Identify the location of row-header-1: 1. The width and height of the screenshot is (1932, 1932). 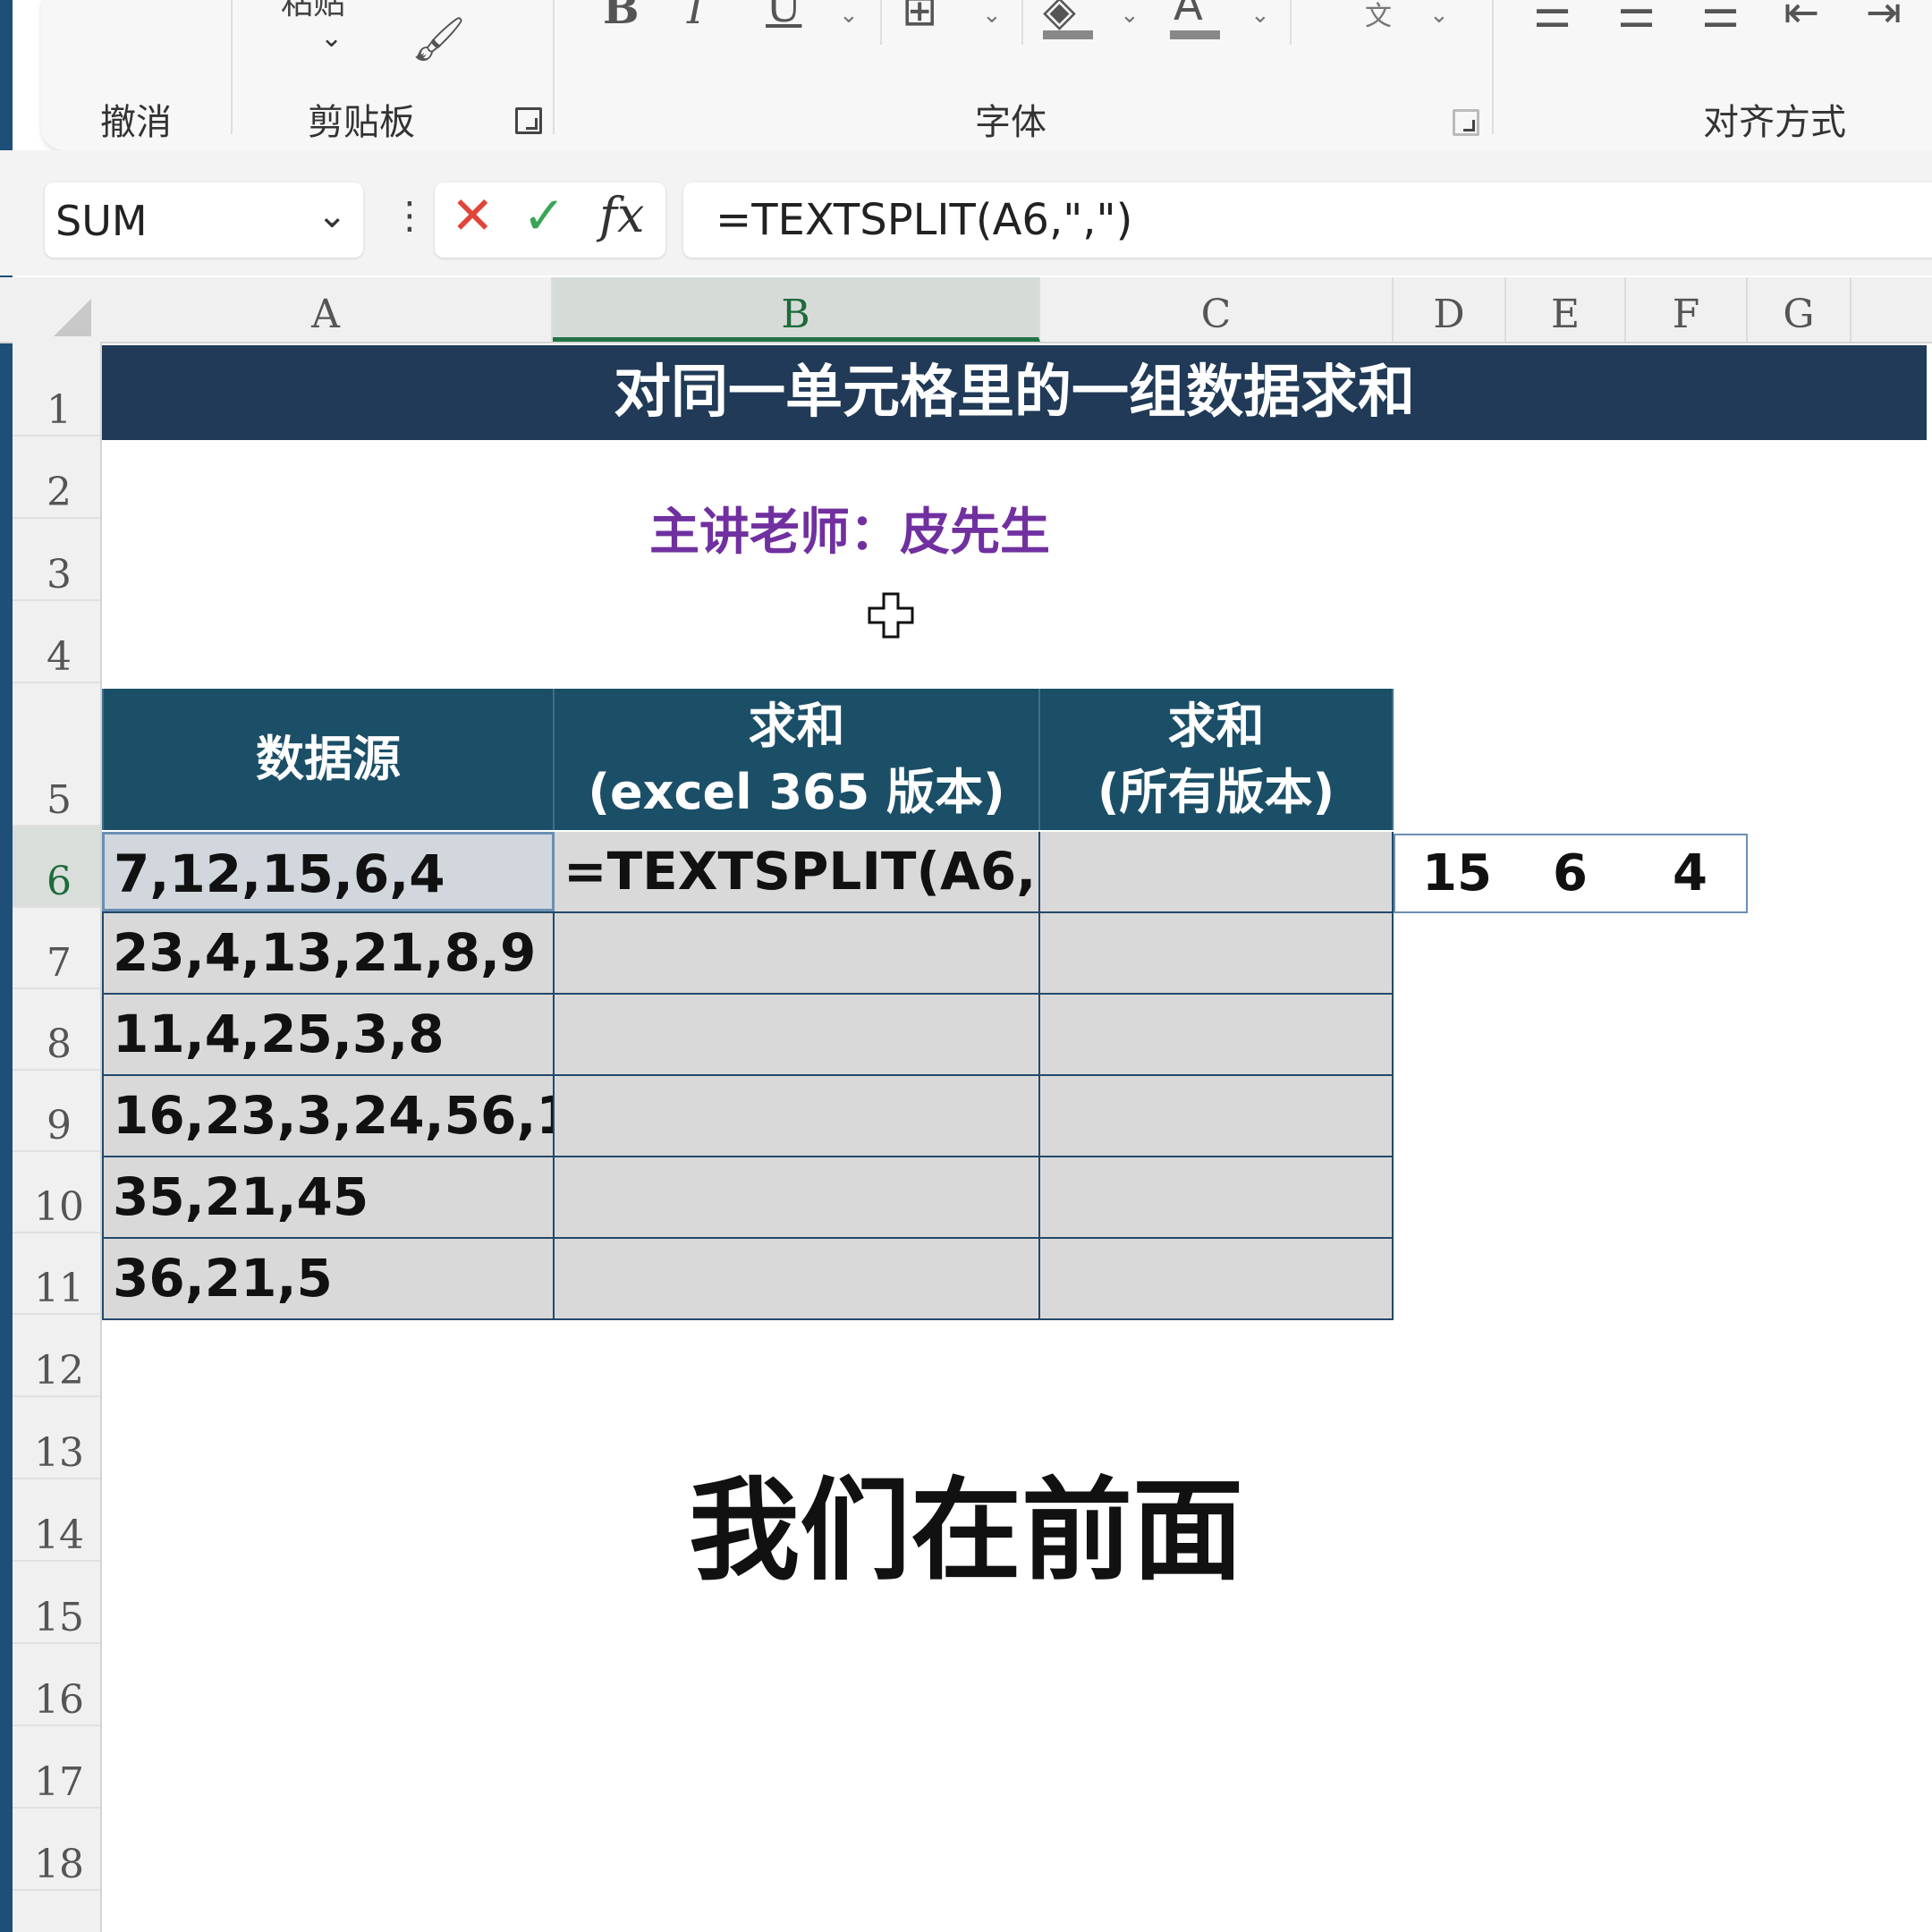
(56, 389).